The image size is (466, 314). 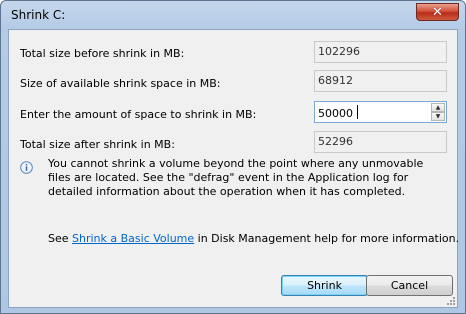 I want to click on total-after-value: 52296, so click(x=380, y=142).